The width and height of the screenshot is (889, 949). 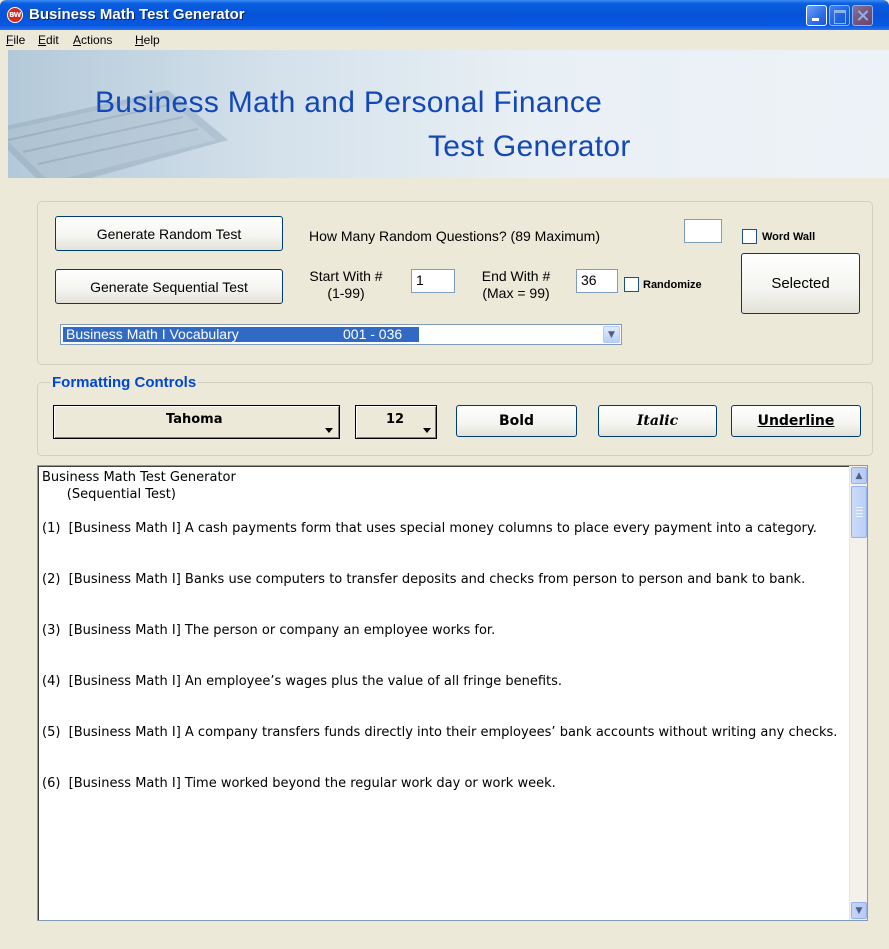 I want to click on app-icon: BW, so click(x=15, y=15).